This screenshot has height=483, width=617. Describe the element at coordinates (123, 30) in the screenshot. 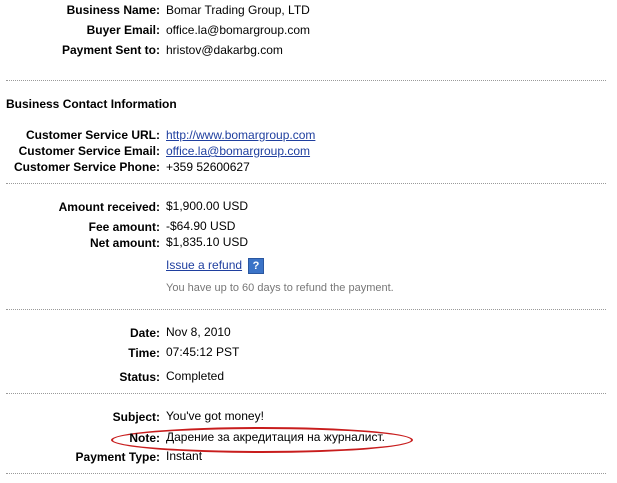

I see `buyer-email-label: Buyer Email:` at that location.